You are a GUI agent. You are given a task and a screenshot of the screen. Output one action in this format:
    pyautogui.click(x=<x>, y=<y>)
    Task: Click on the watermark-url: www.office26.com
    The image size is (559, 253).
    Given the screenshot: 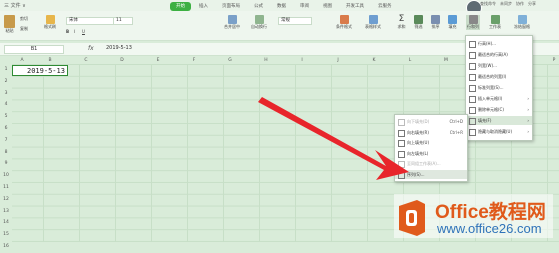 What is the action you would take?
    pyautogui.click(x=489, y=228)
    